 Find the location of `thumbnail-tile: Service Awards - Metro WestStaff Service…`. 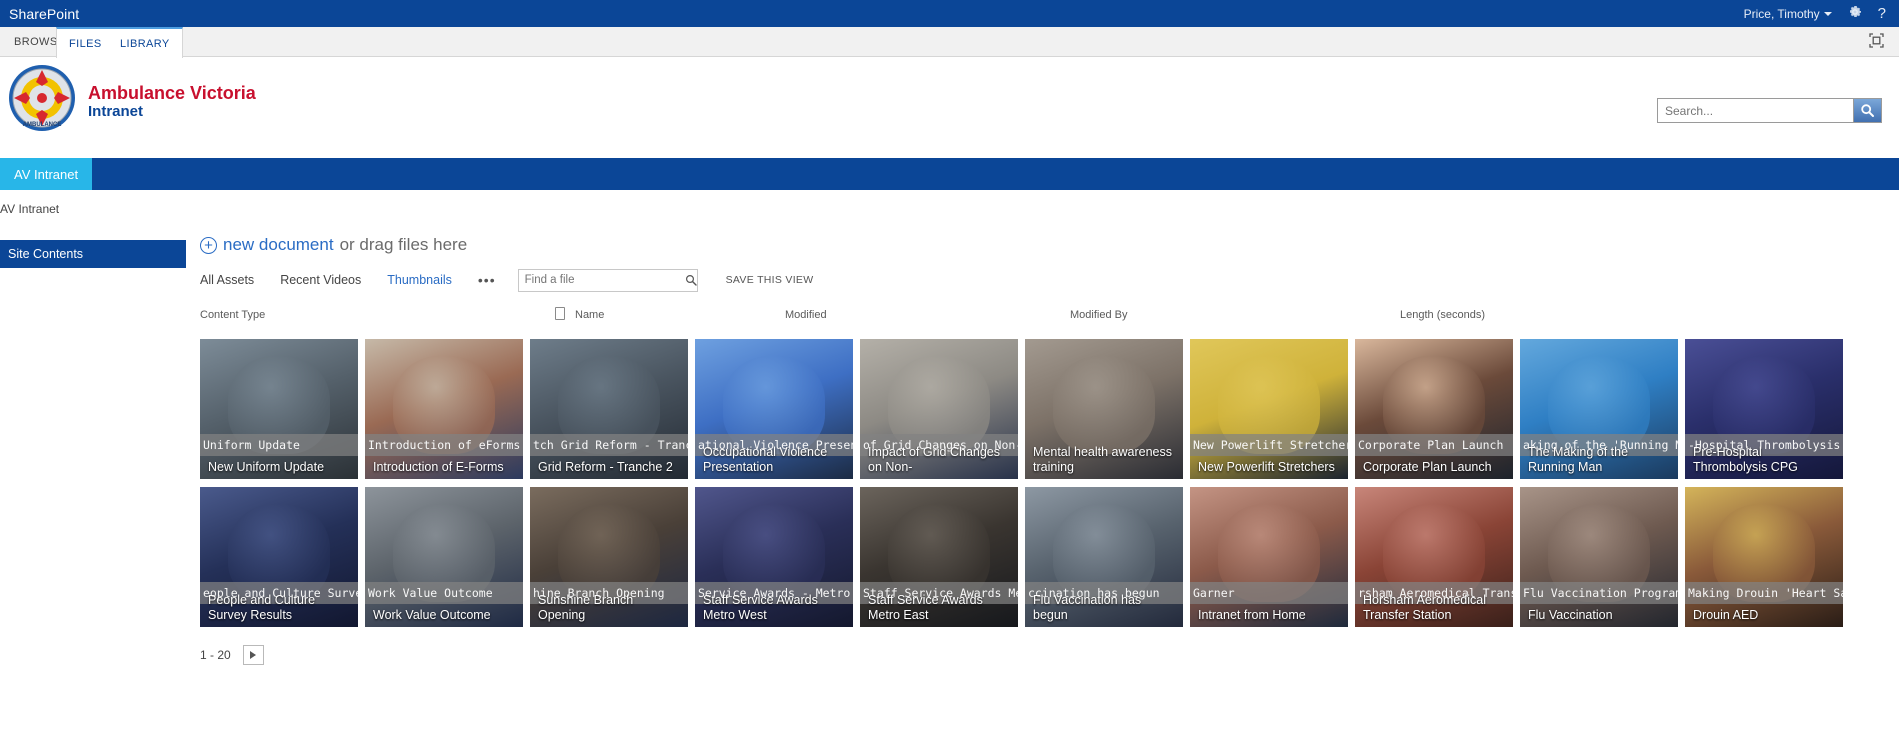

thumbnail-tile: Service Awards - Metro WestStaff Service… is located at coordinates (774, 557).